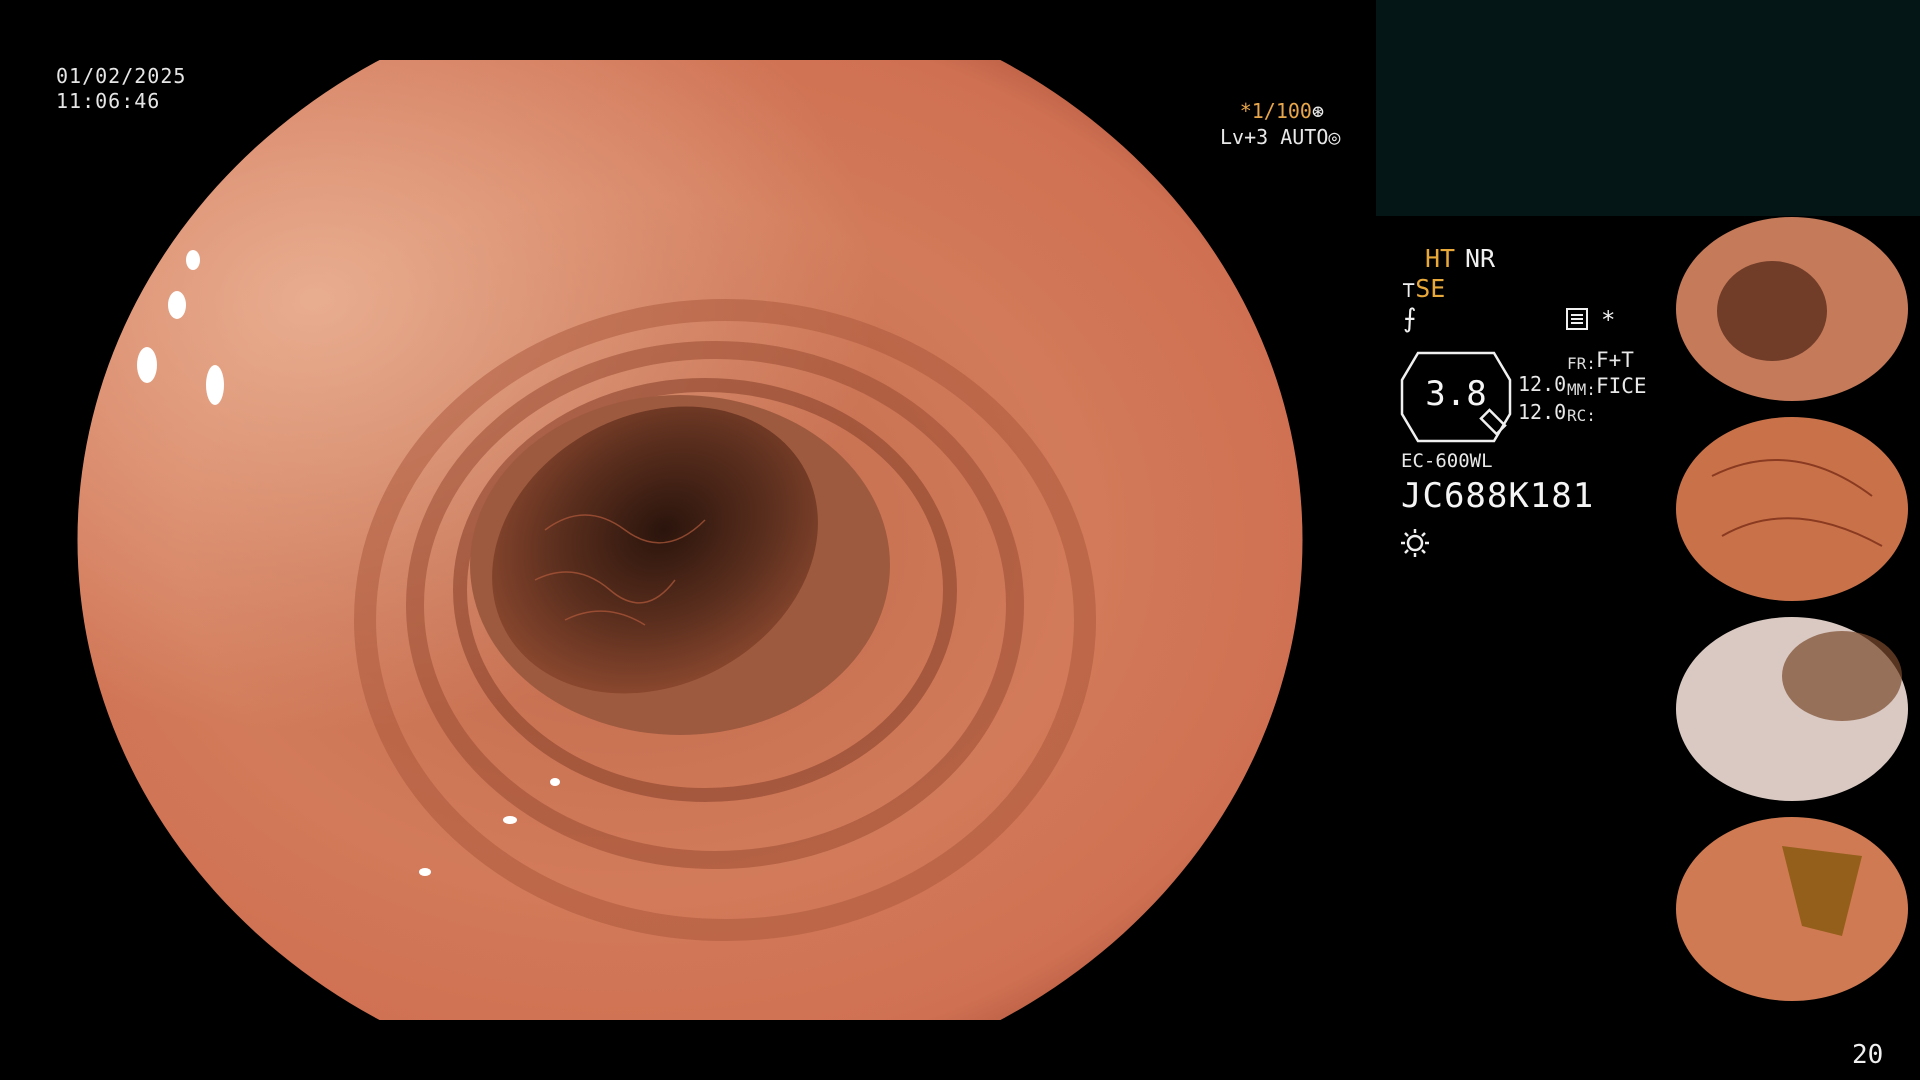 This screenshot has width=1920, height=1080. I want to click on info-box, so click(1648, 108).